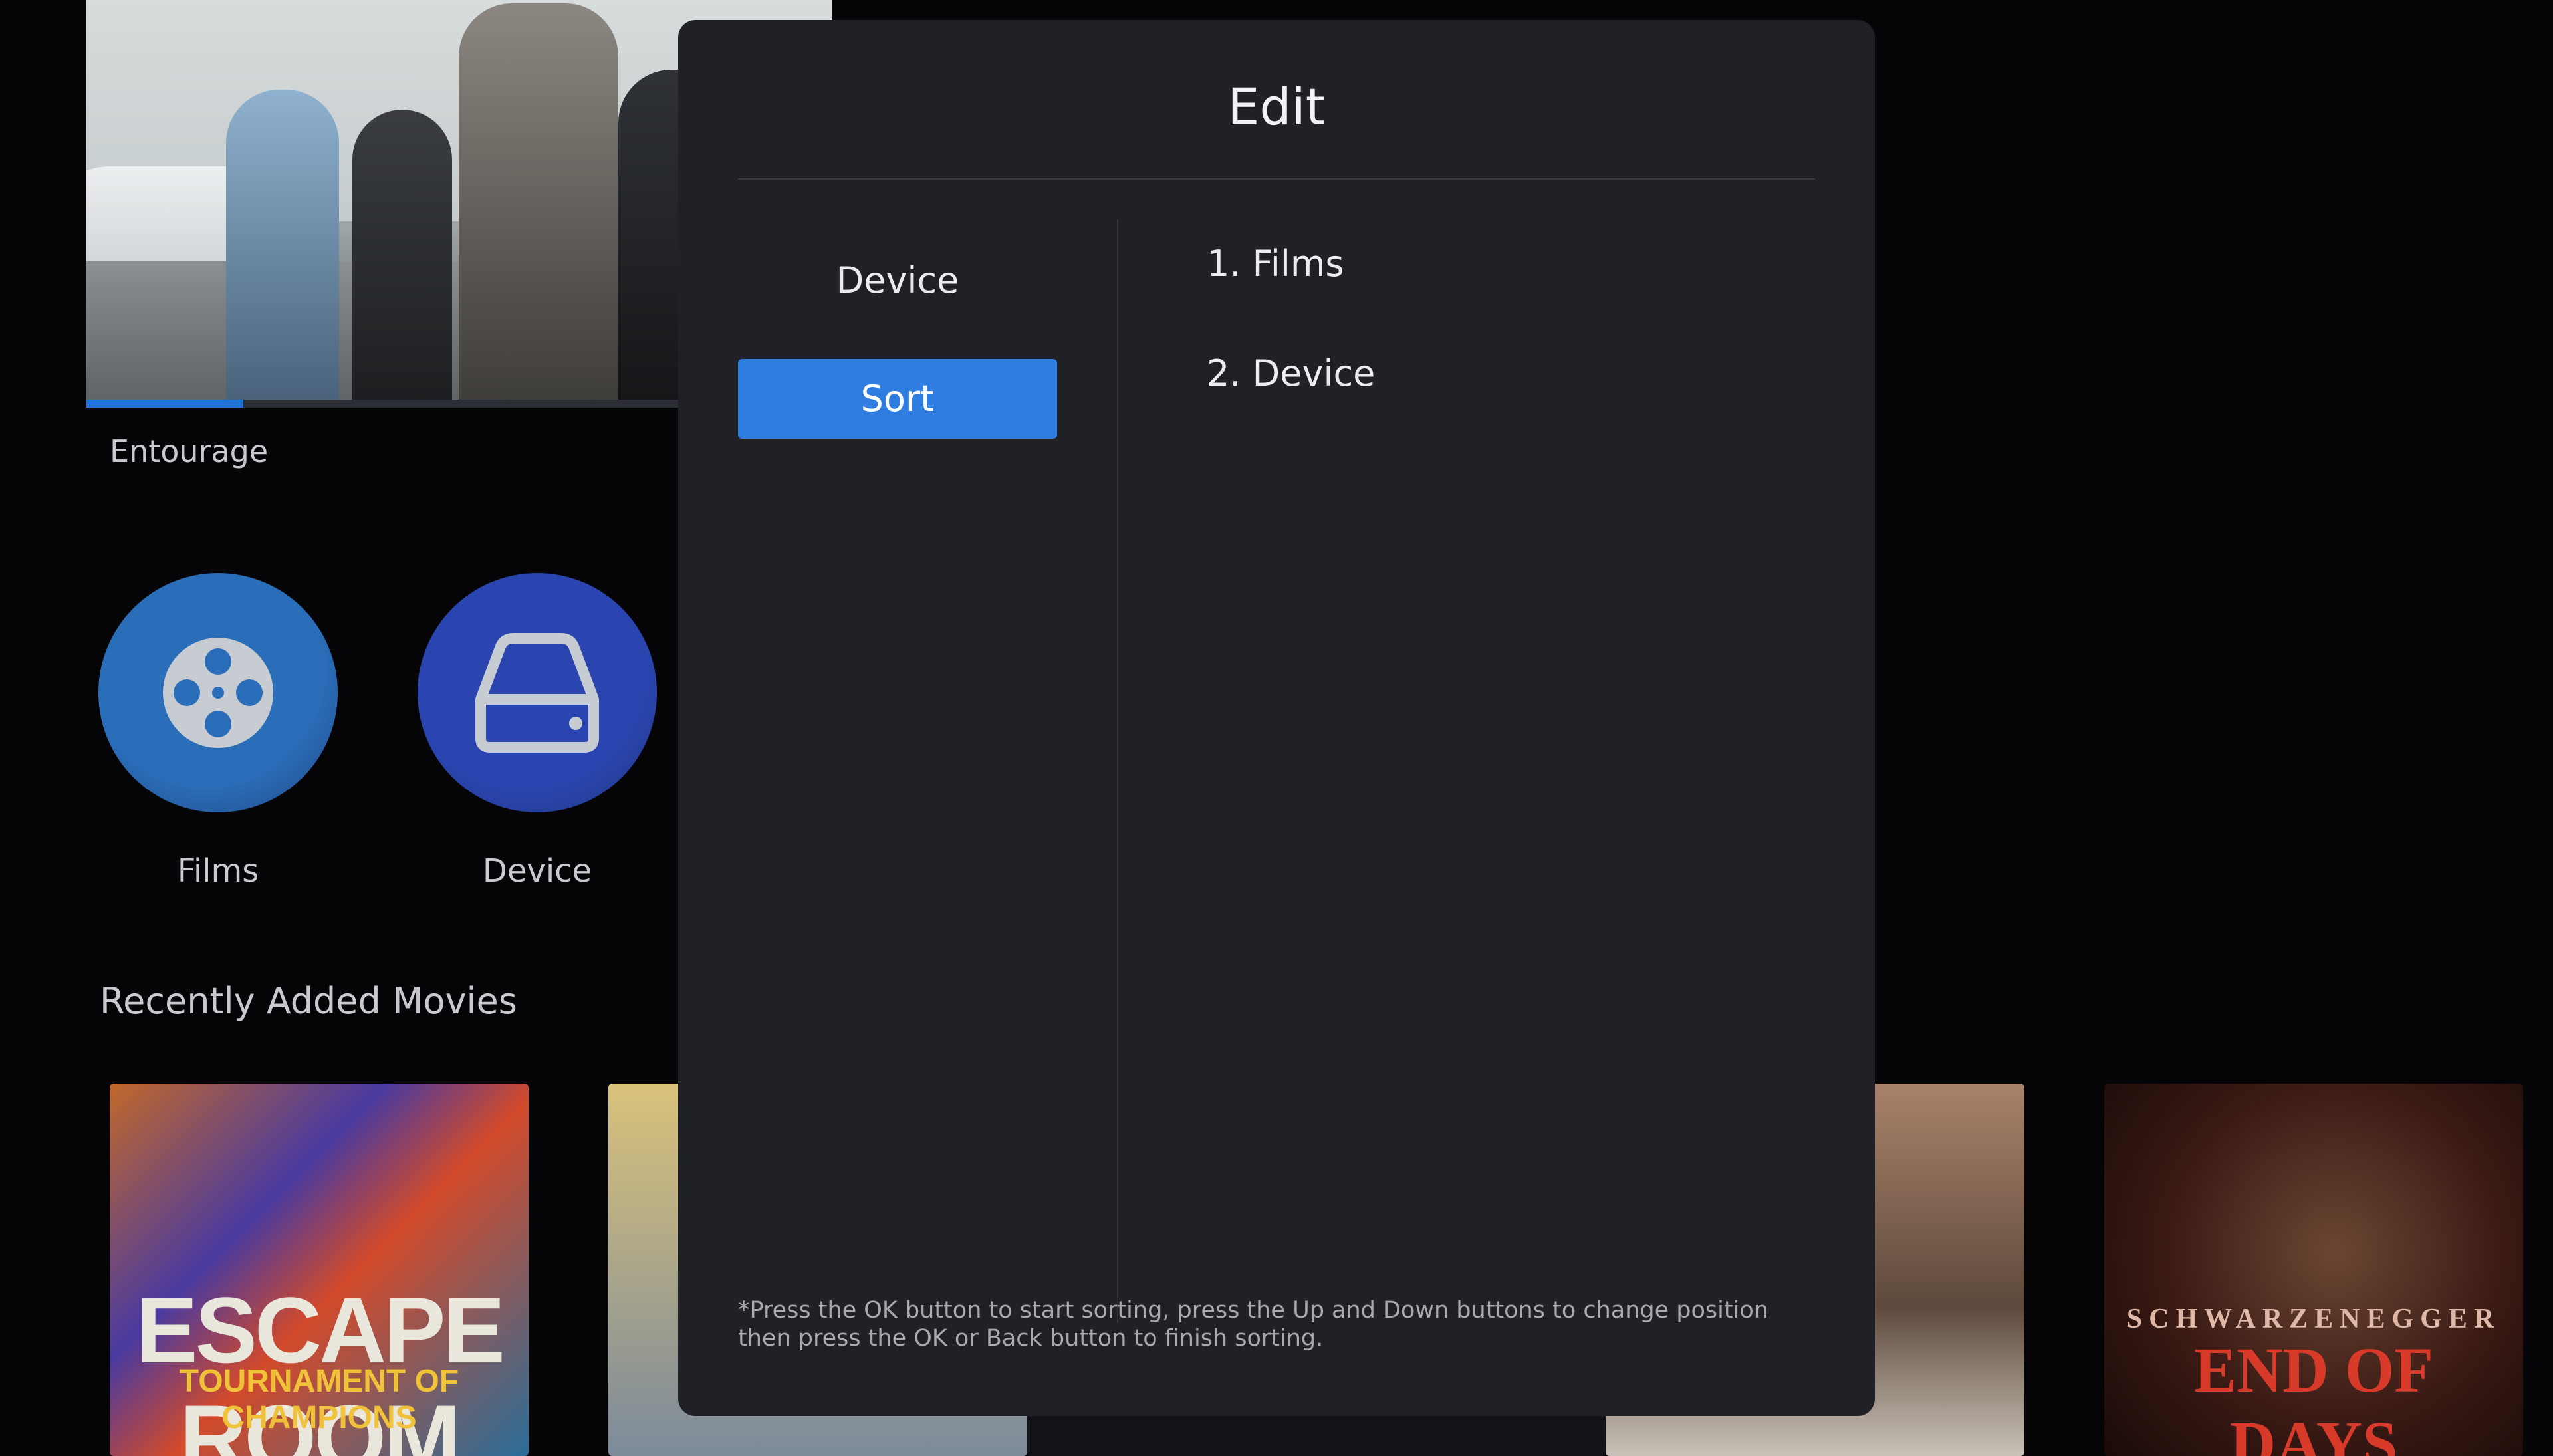 Image resolution: width=2553 pixels, height=1456 pixels. I want to click on poster-title: END OF DAYS, so click(2313, 1395).